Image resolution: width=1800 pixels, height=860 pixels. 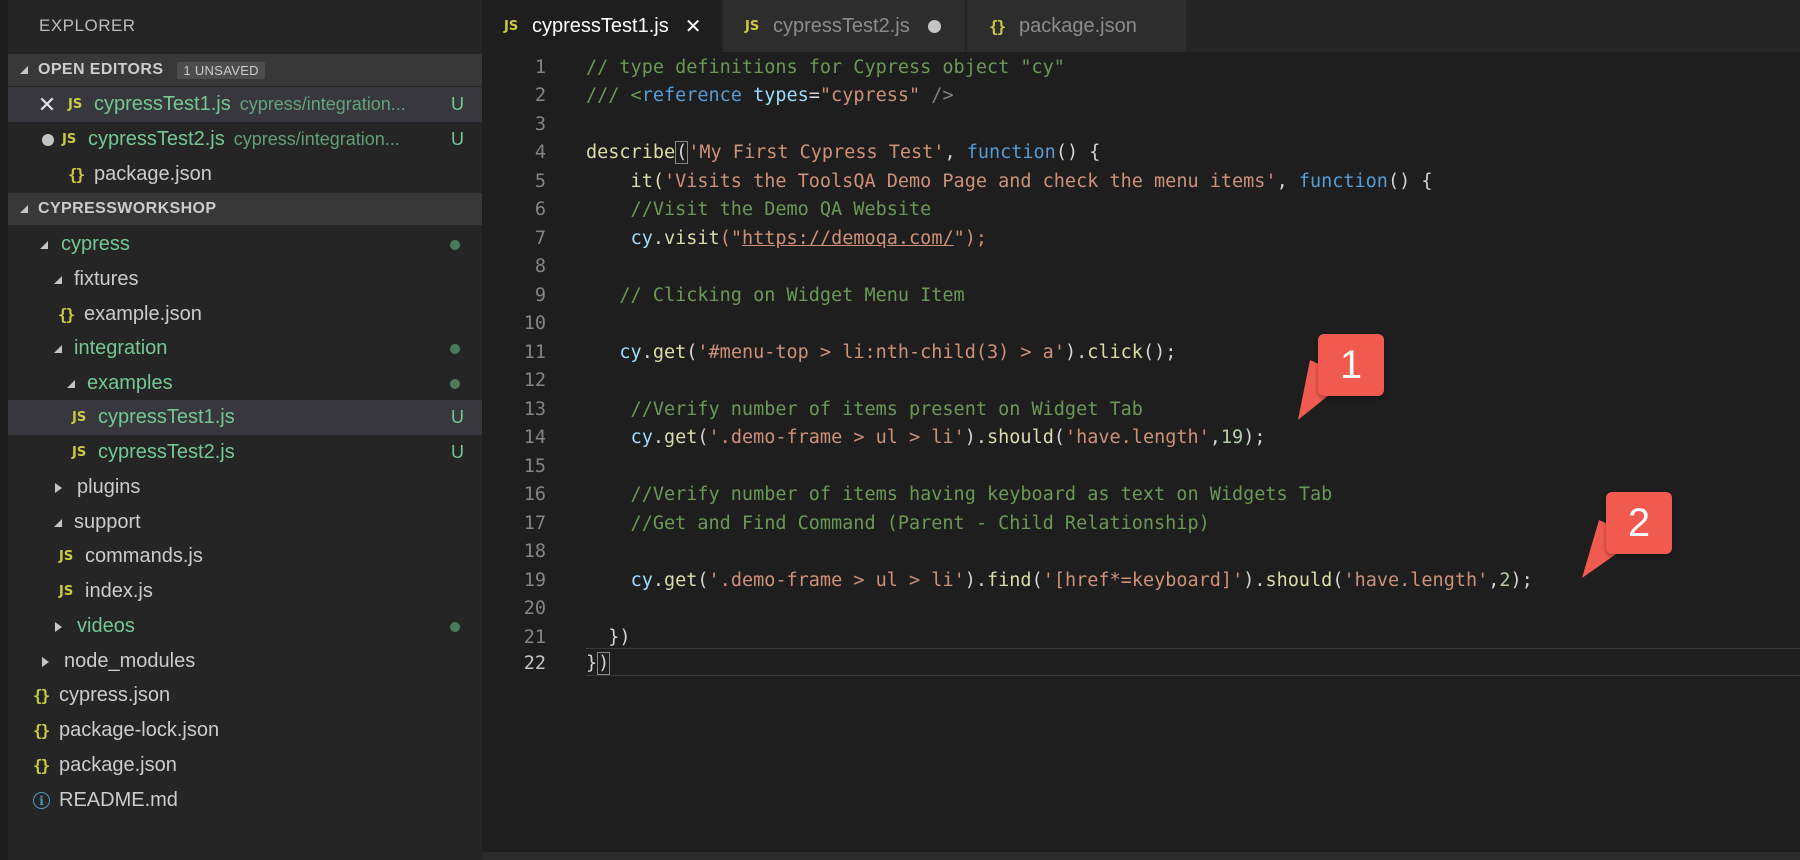 I want to click on tree-folder-plugins: plugins, so click(x=245, y=487).